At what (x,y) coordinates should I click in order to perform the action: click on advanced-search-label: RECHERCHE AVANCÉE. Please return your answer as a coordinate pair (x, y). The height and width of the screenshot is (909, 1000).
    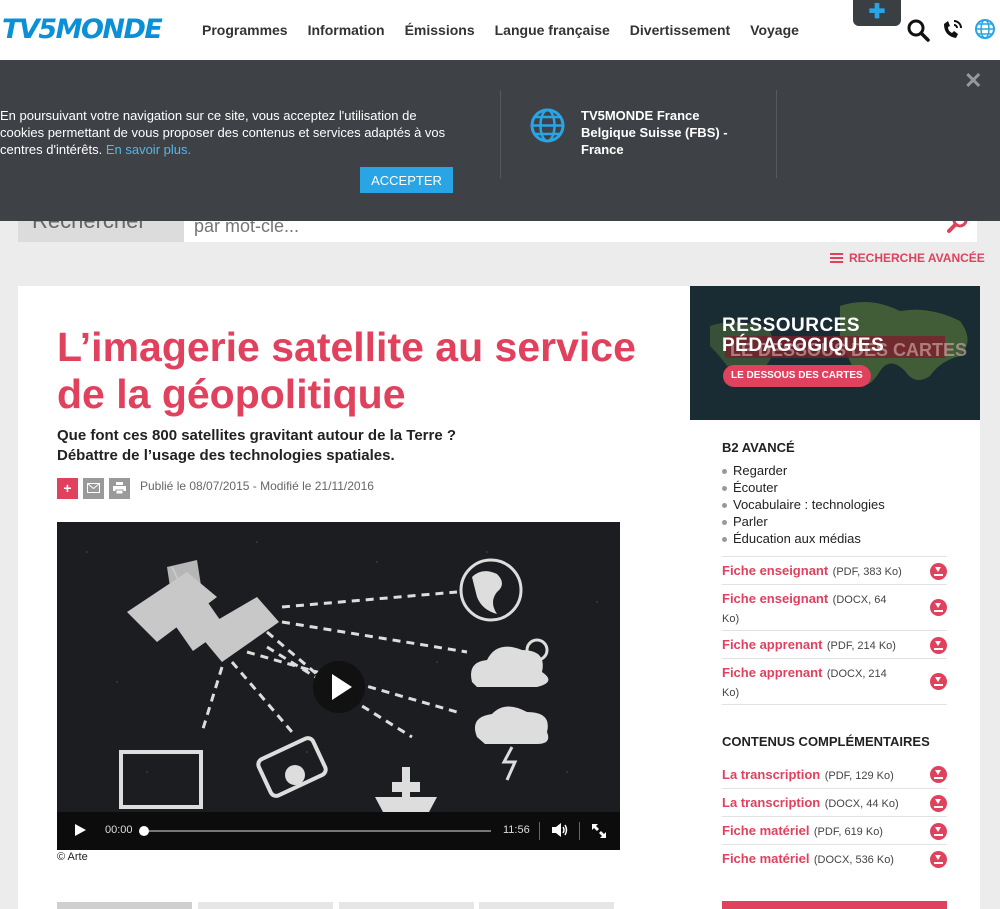
    Looking at the image, I should click on (917, 258).